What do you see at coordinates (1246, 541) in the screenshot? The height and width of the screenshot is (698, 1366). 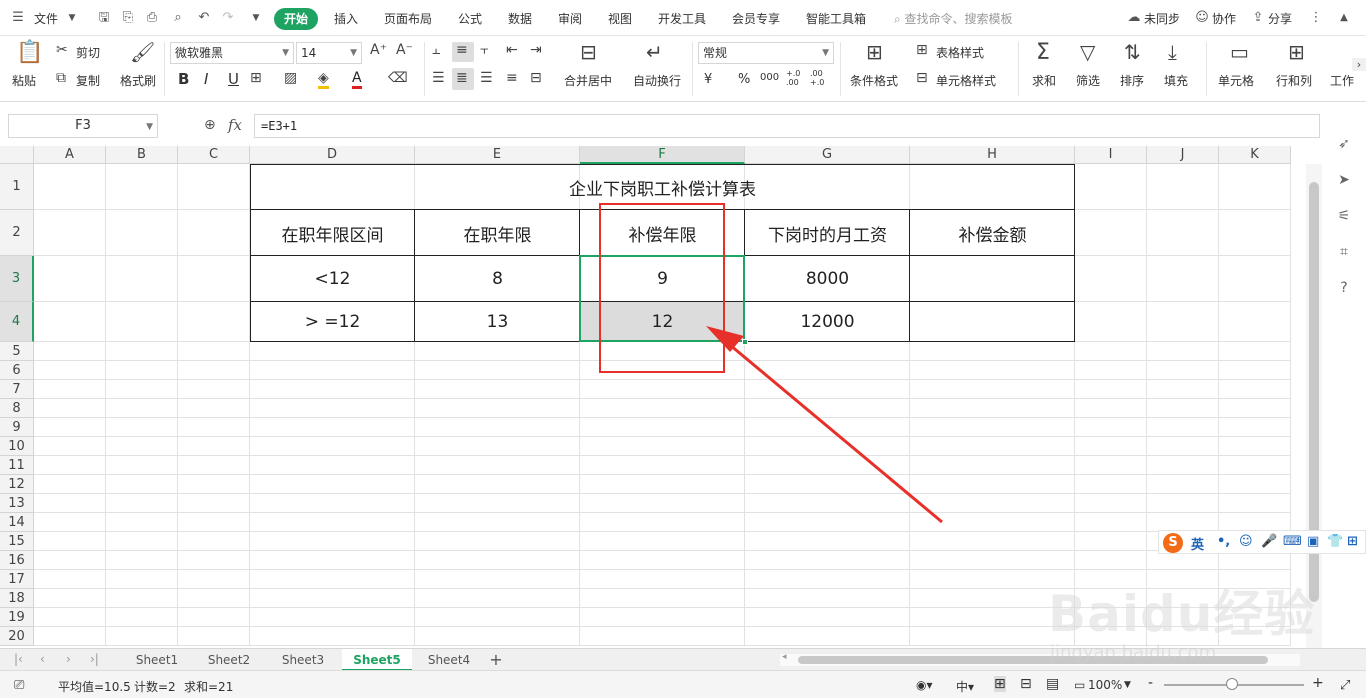 I see `emoji-icon: ☺` at bounding box center [1246, 541].